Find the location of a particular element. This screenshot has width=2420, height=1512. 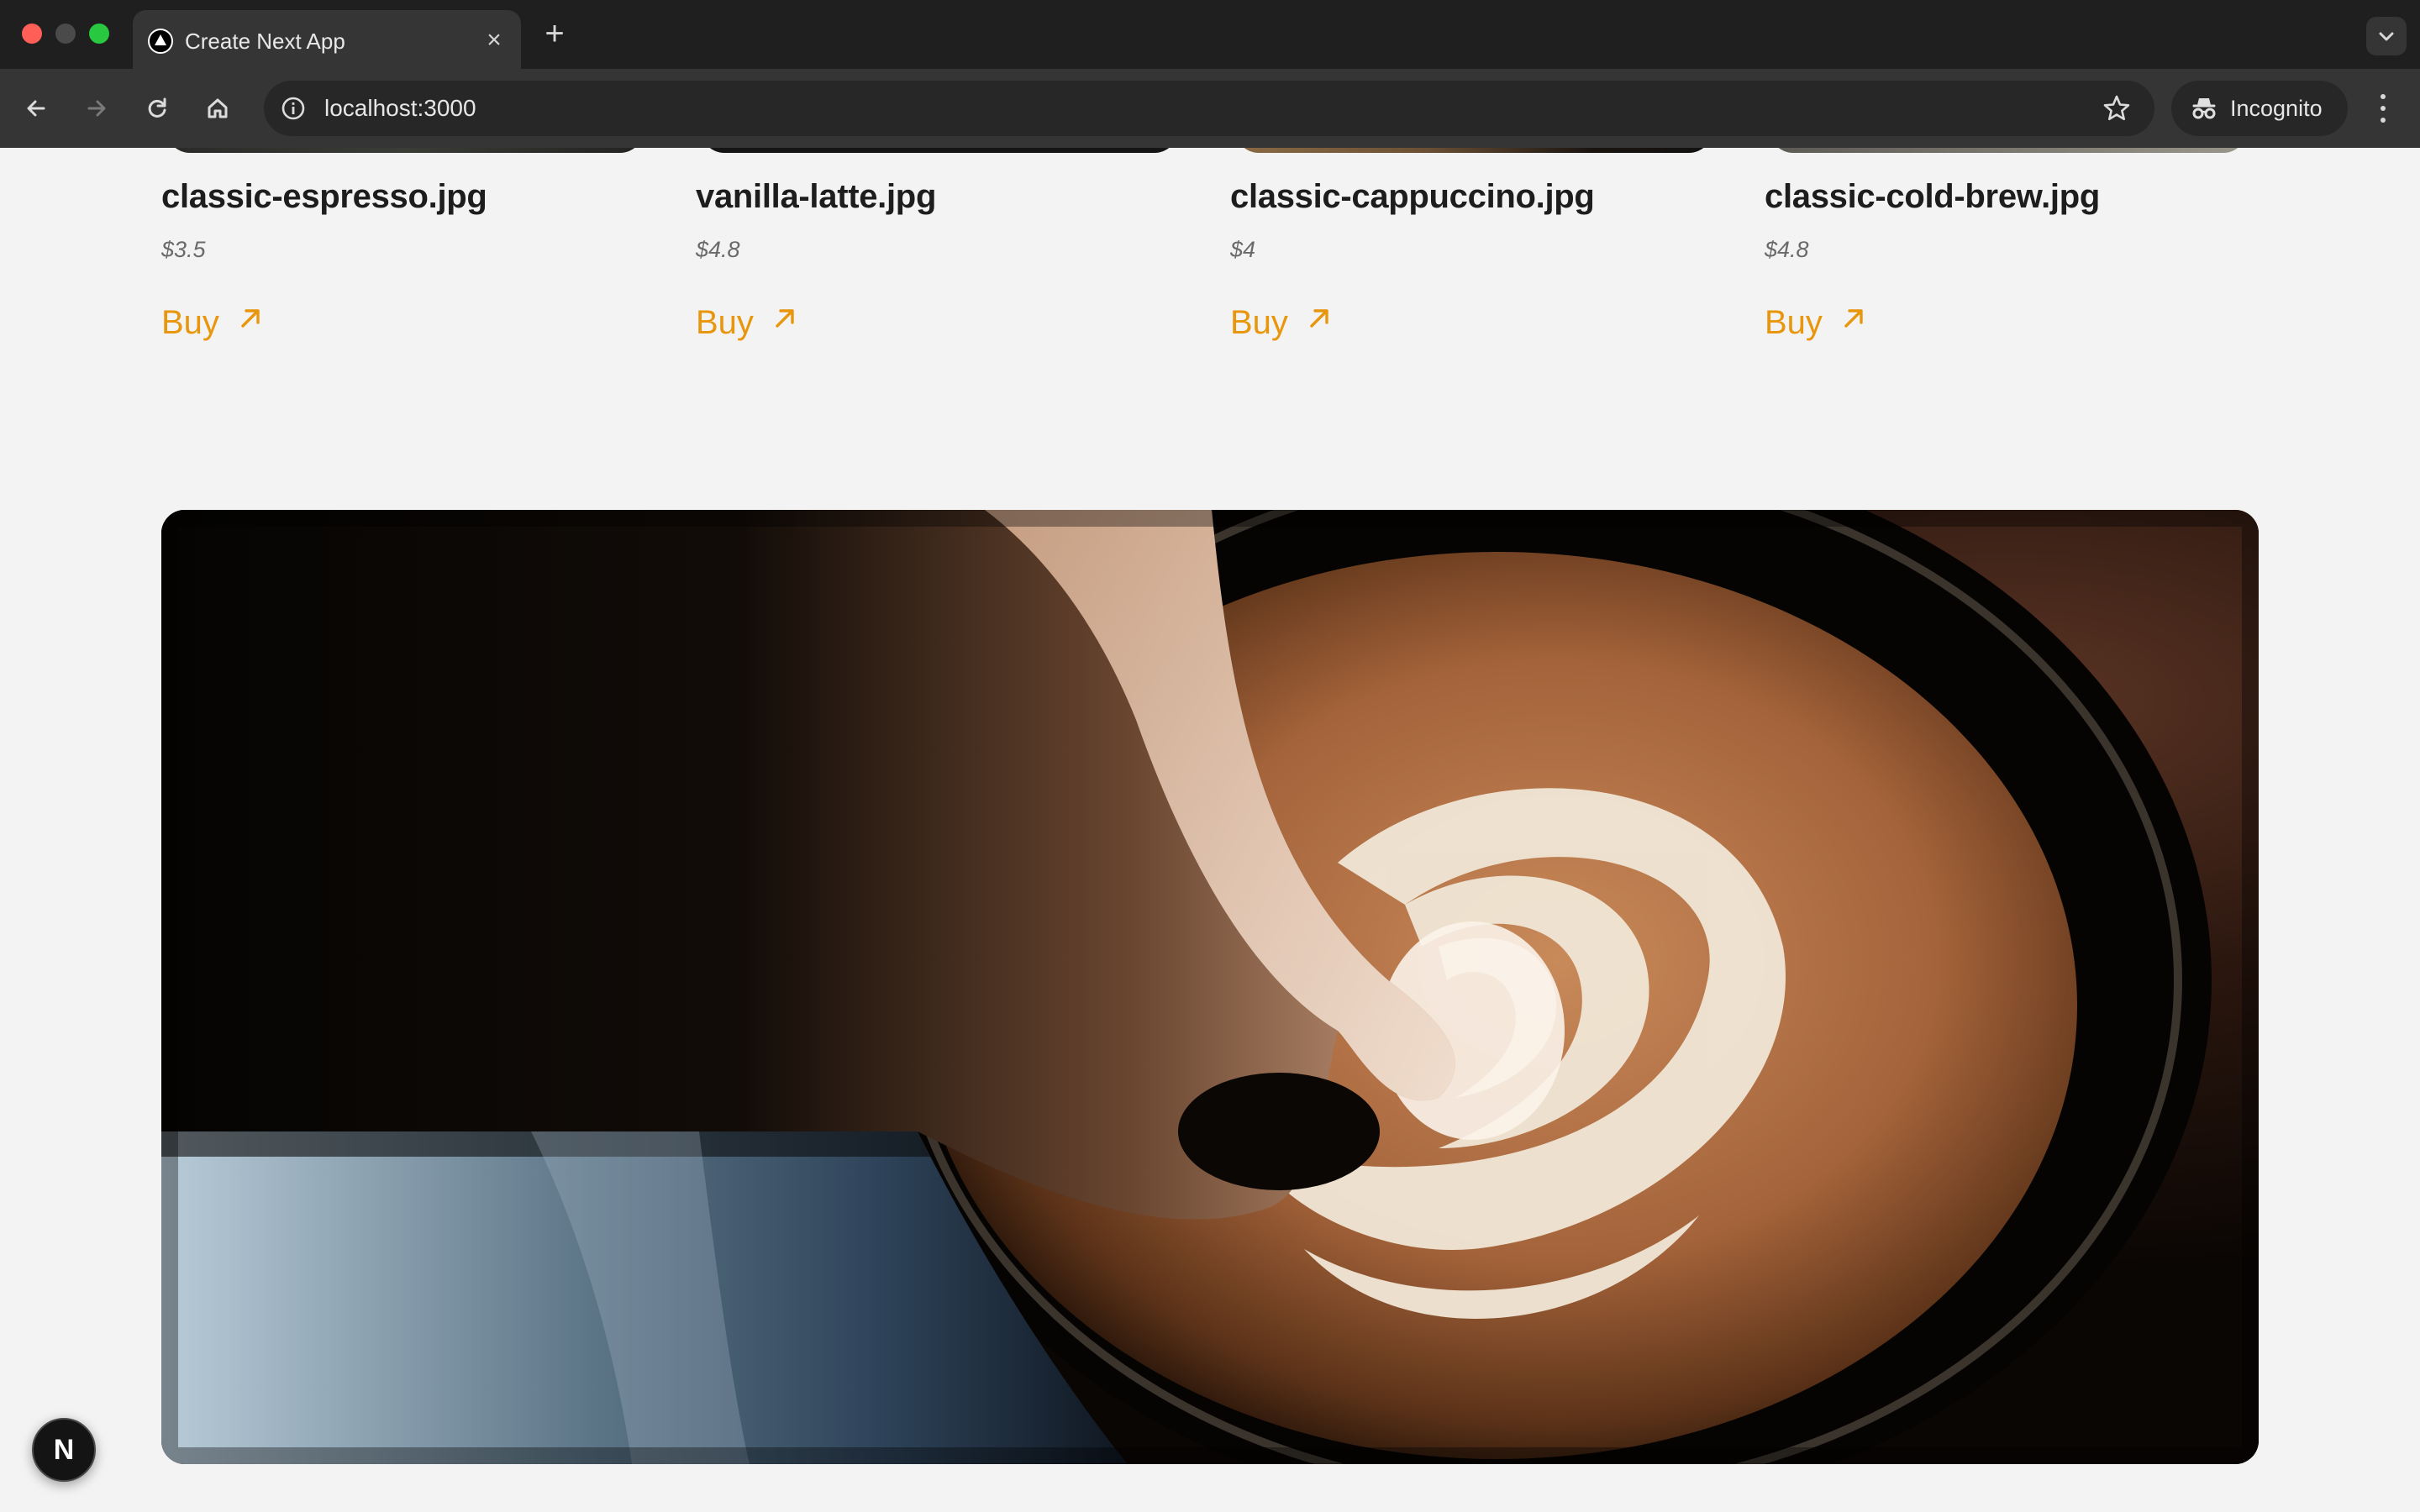

reload-button is located at coordinates (157, 108).